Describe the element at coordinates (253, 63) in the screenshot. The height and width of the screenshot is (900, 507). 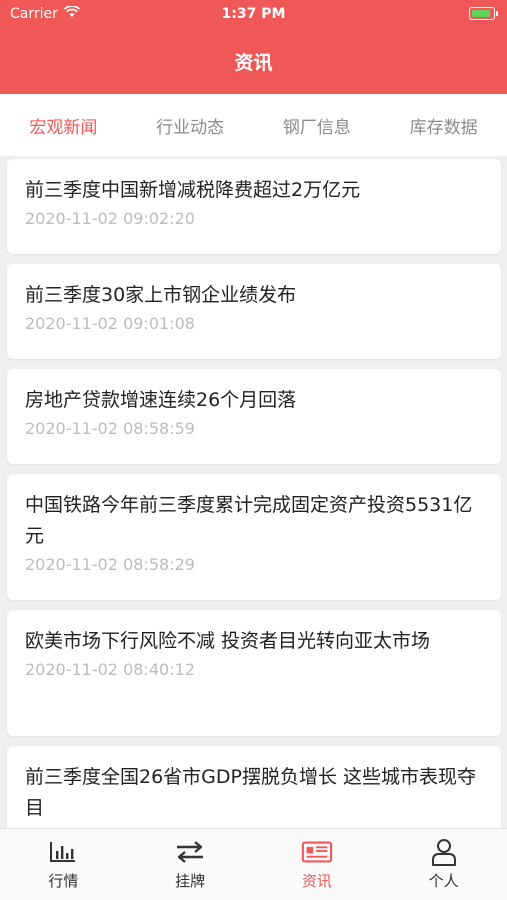
I see `page-title: 资讯` at that location.